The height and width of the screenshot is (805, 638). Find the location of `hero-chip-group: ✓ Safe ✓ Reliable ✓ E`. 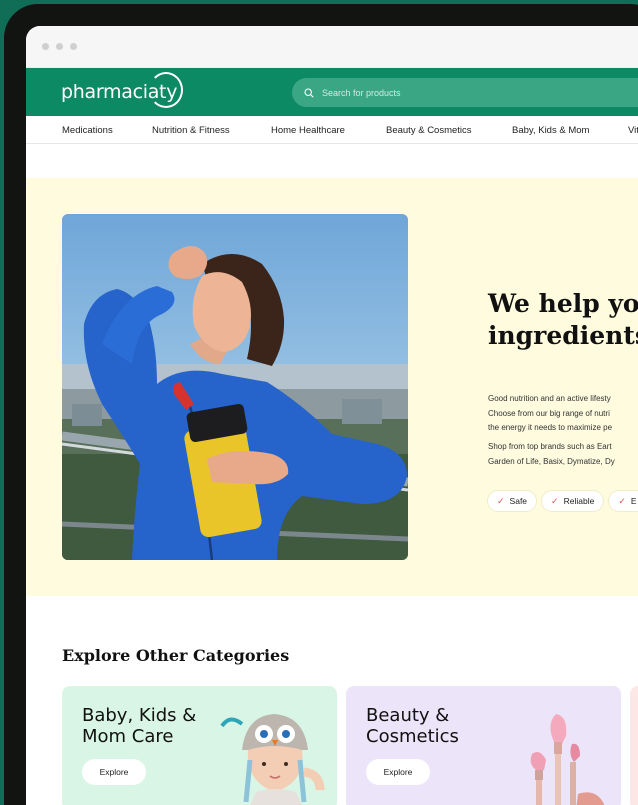

hero-chip-group: ✓ Safe ✓ Reliable ✓ E is located at coordinates (563, 501).